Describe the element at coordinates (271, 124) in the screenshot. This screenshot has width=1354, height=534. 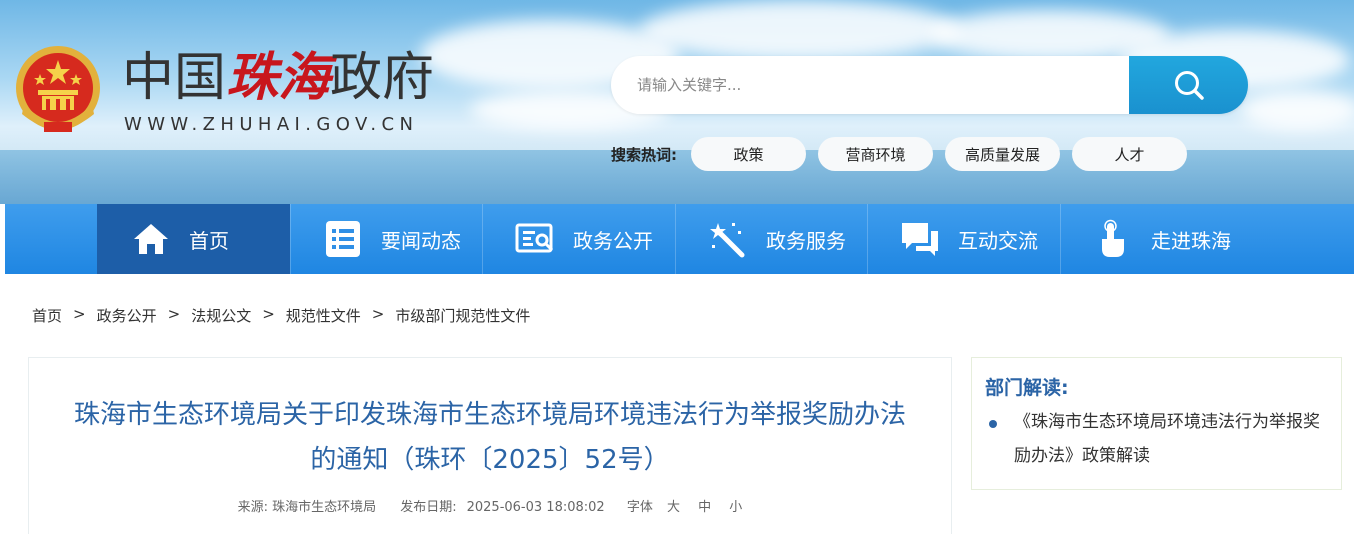
I see `site-url: WWW.ZHUHAI.GOV.CN` at that location.